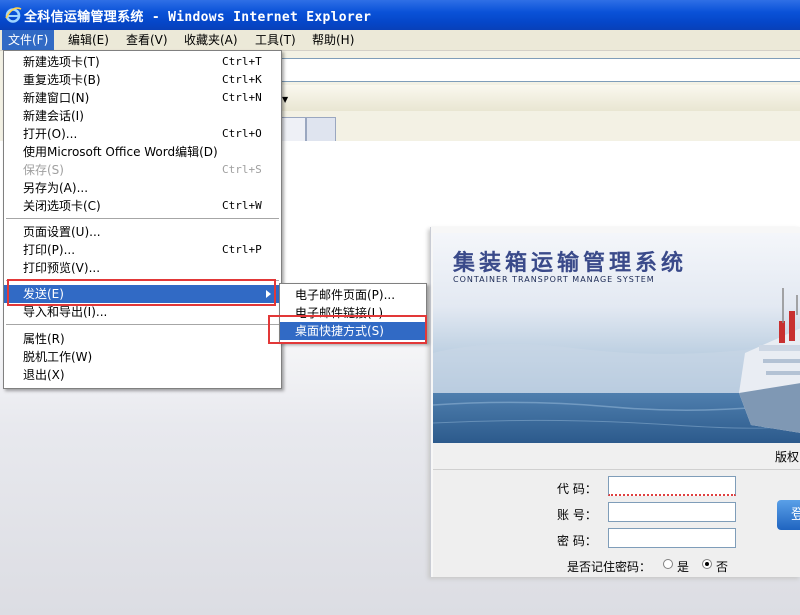 This screenshot has height=615, width=800. I want to click on menu-item-label: 新建选项卡(T), so click(61, 62).